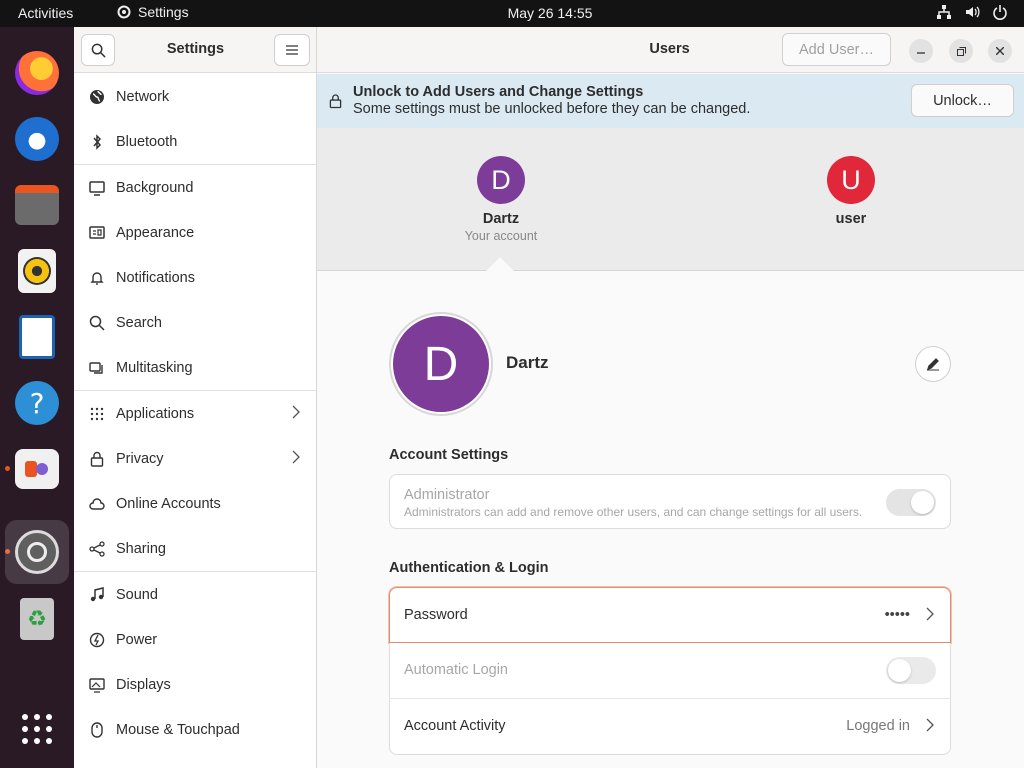 The height and width of the screenshot is (768, 1024). Describe the element at coordinates (195, 639) in the screenshot. I see `sidebar-item-power: Power` at that location.